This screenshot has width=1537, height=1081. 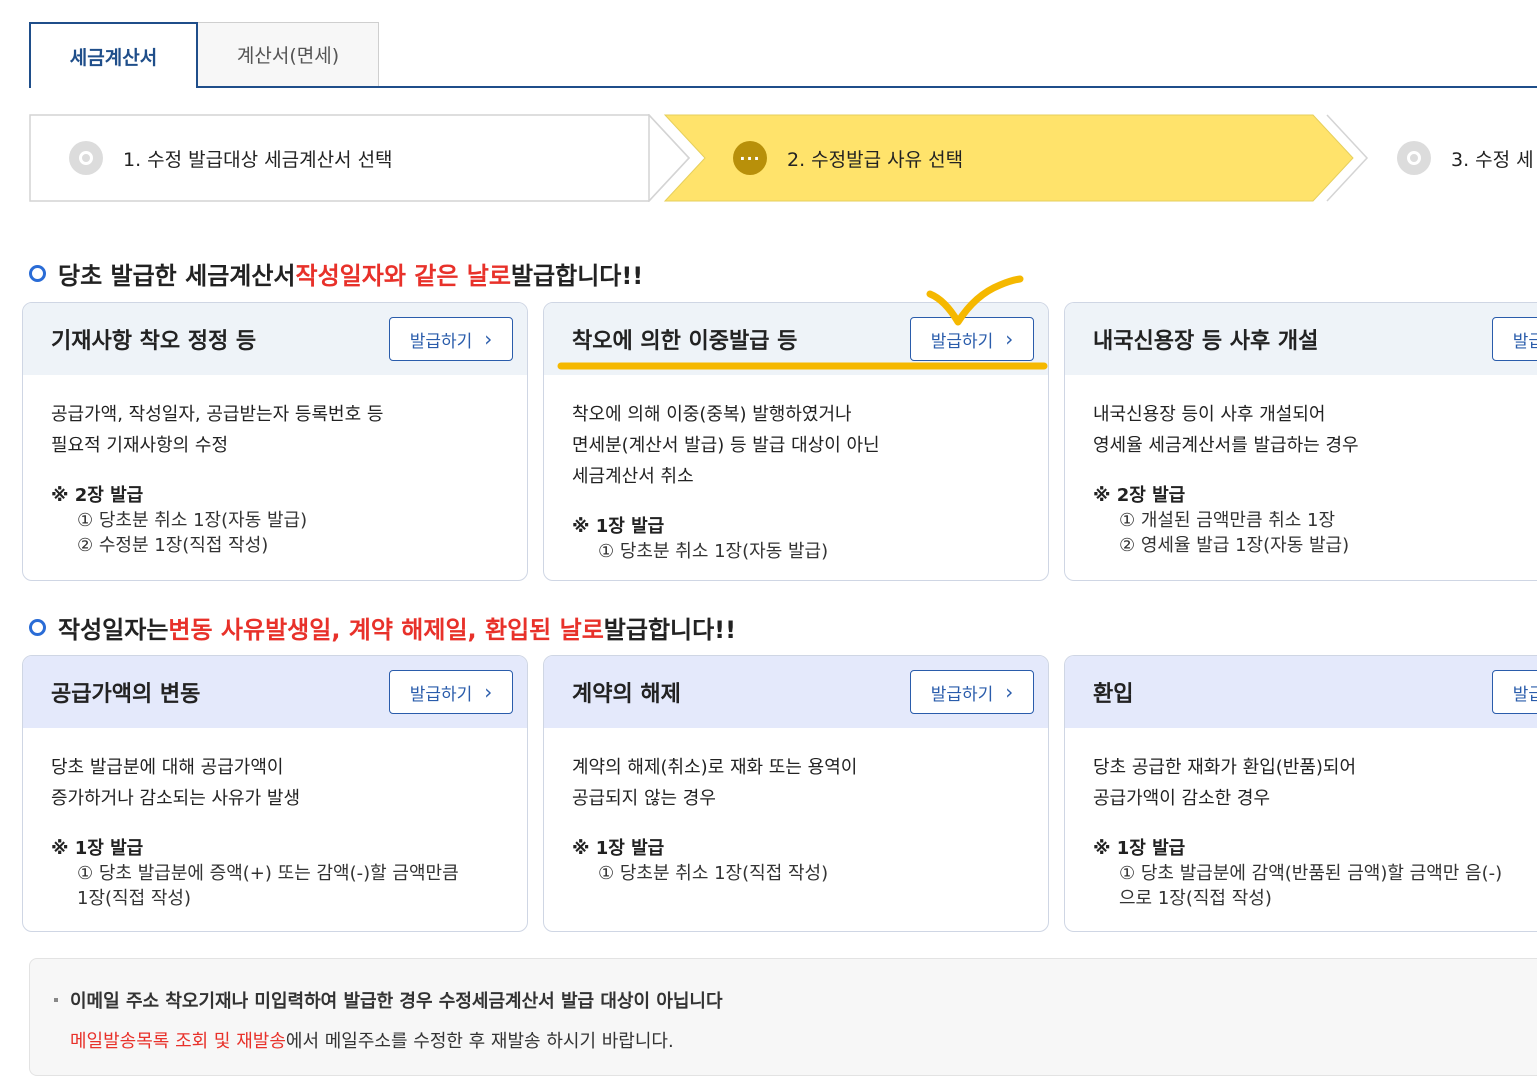 I want to click on step-pending-icon, so click(x=1414, y=158).